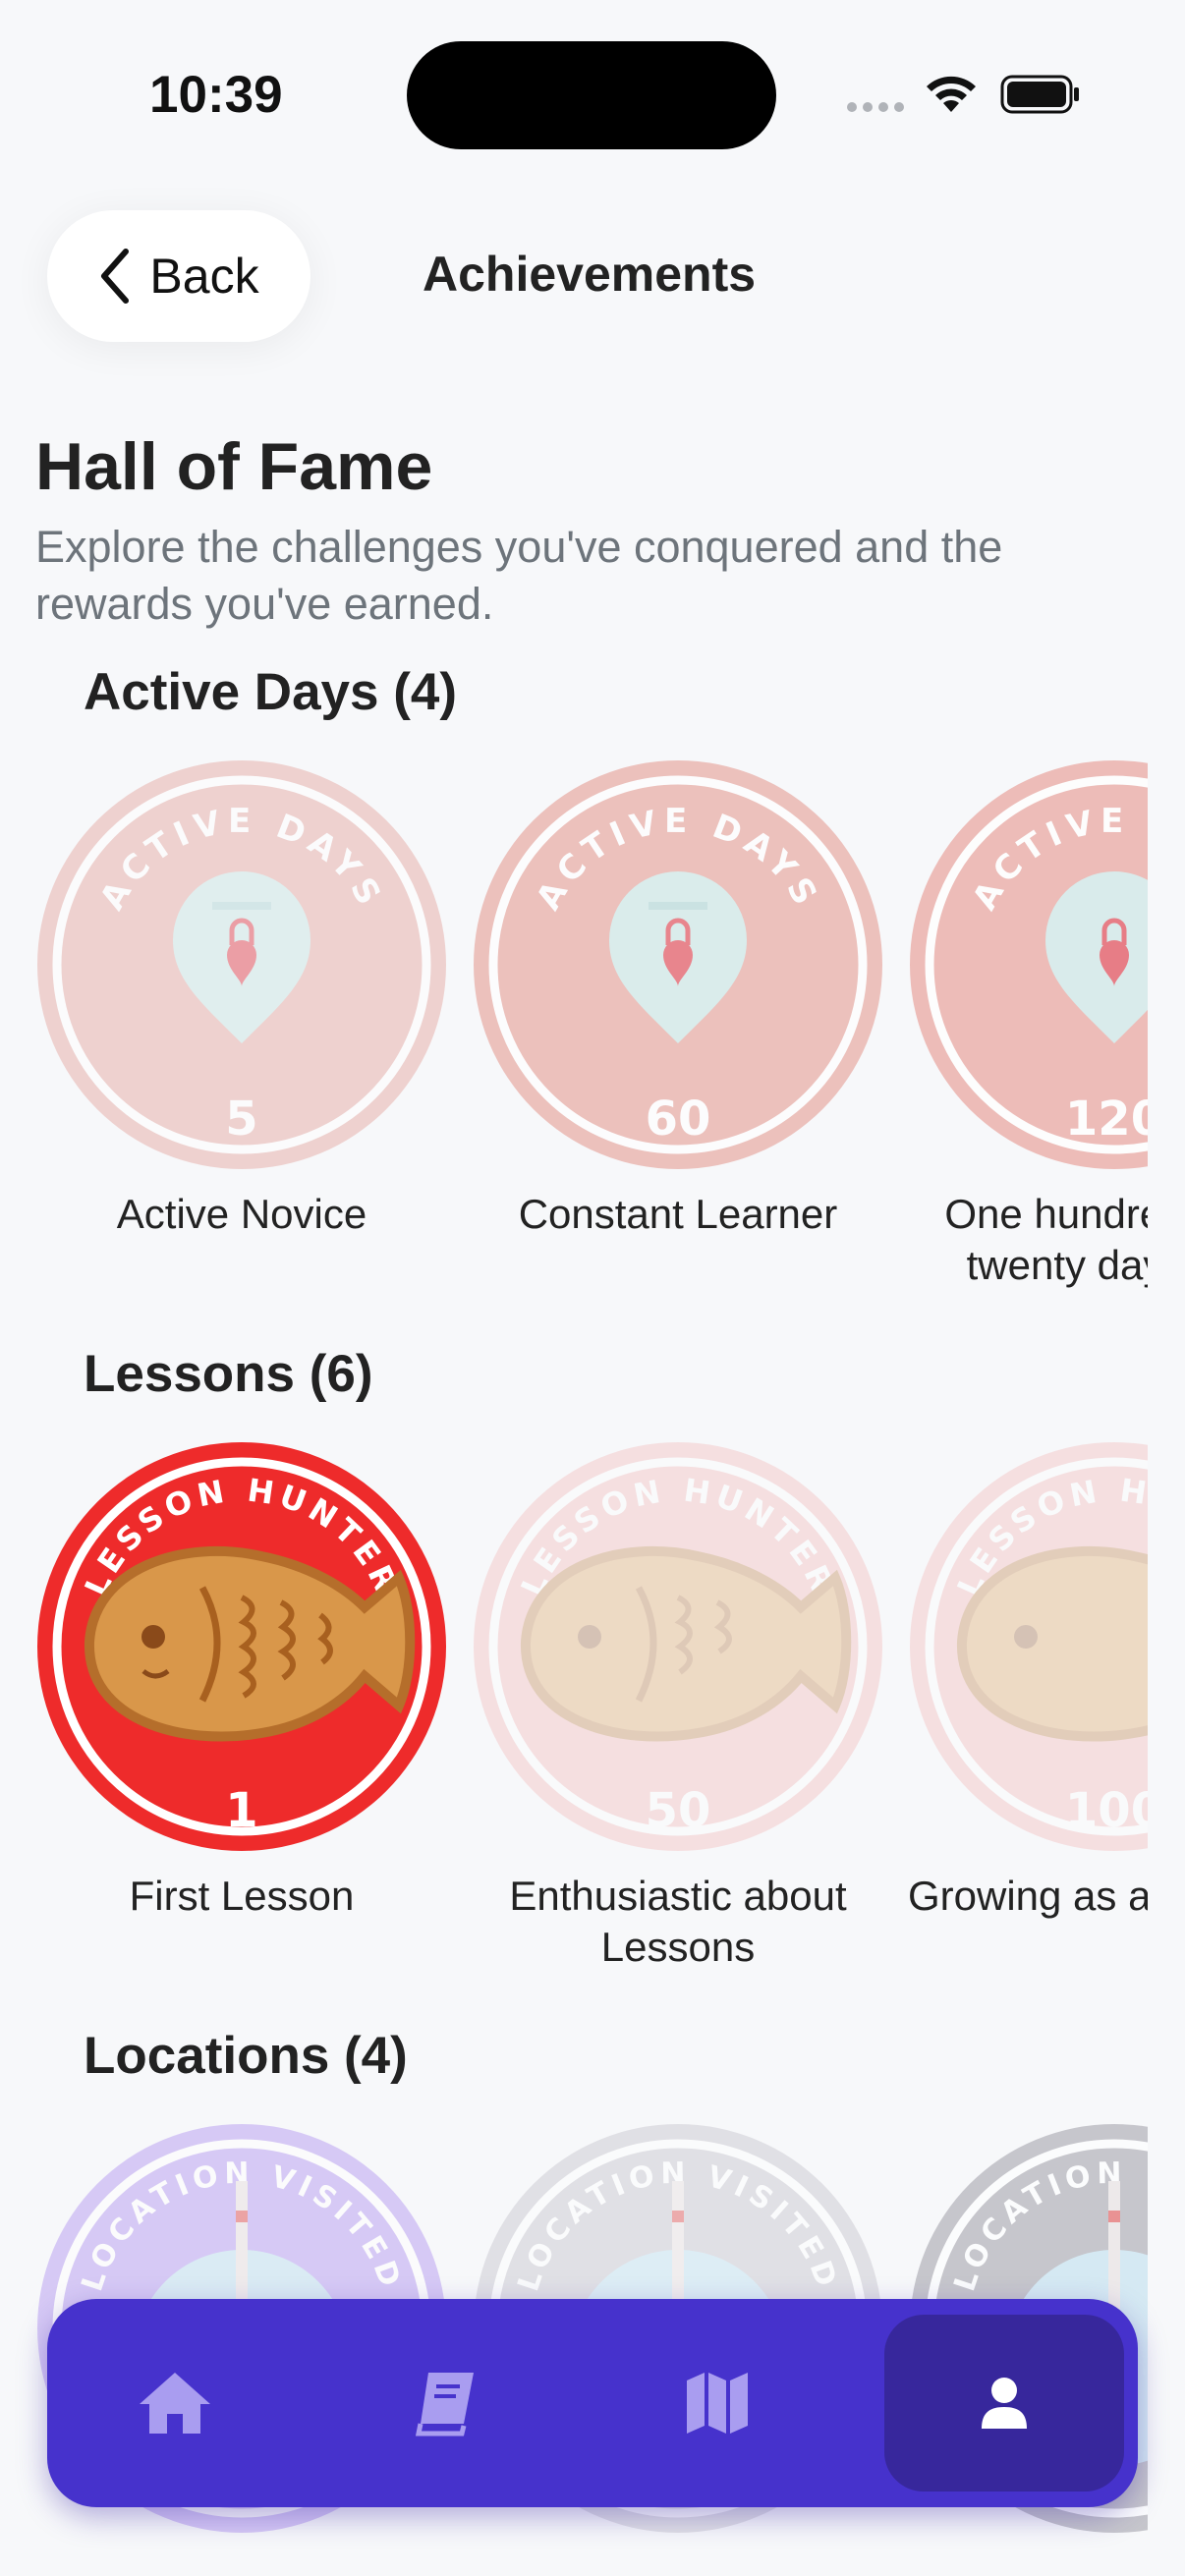 The image size is (1185, 2576). Describe the element at coordinates (876, 107) in the screenshot. I see `cellular-signal-icon` at that location.